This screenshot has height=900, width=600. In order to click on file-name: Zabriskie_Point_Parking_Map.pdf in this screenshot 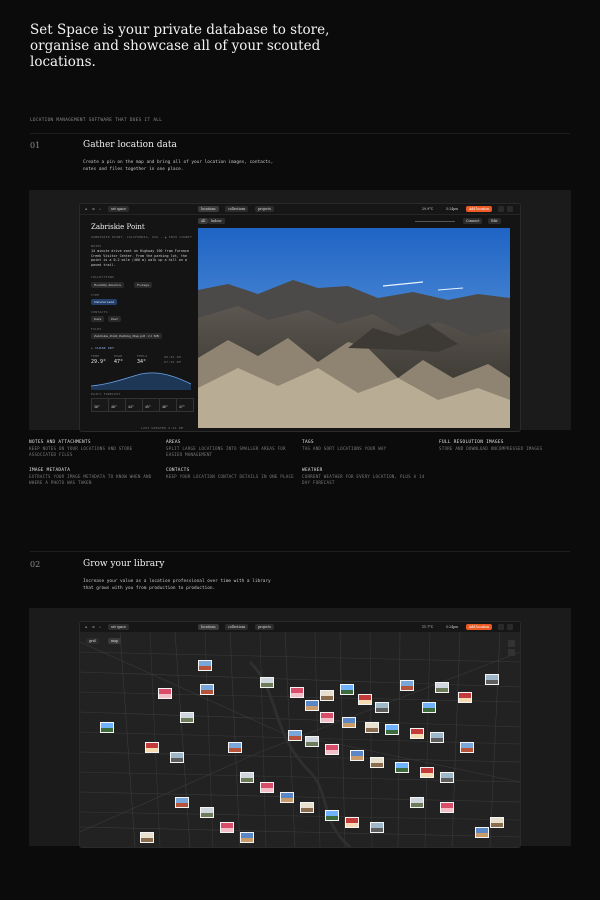, I will do `click(120, 336)`.